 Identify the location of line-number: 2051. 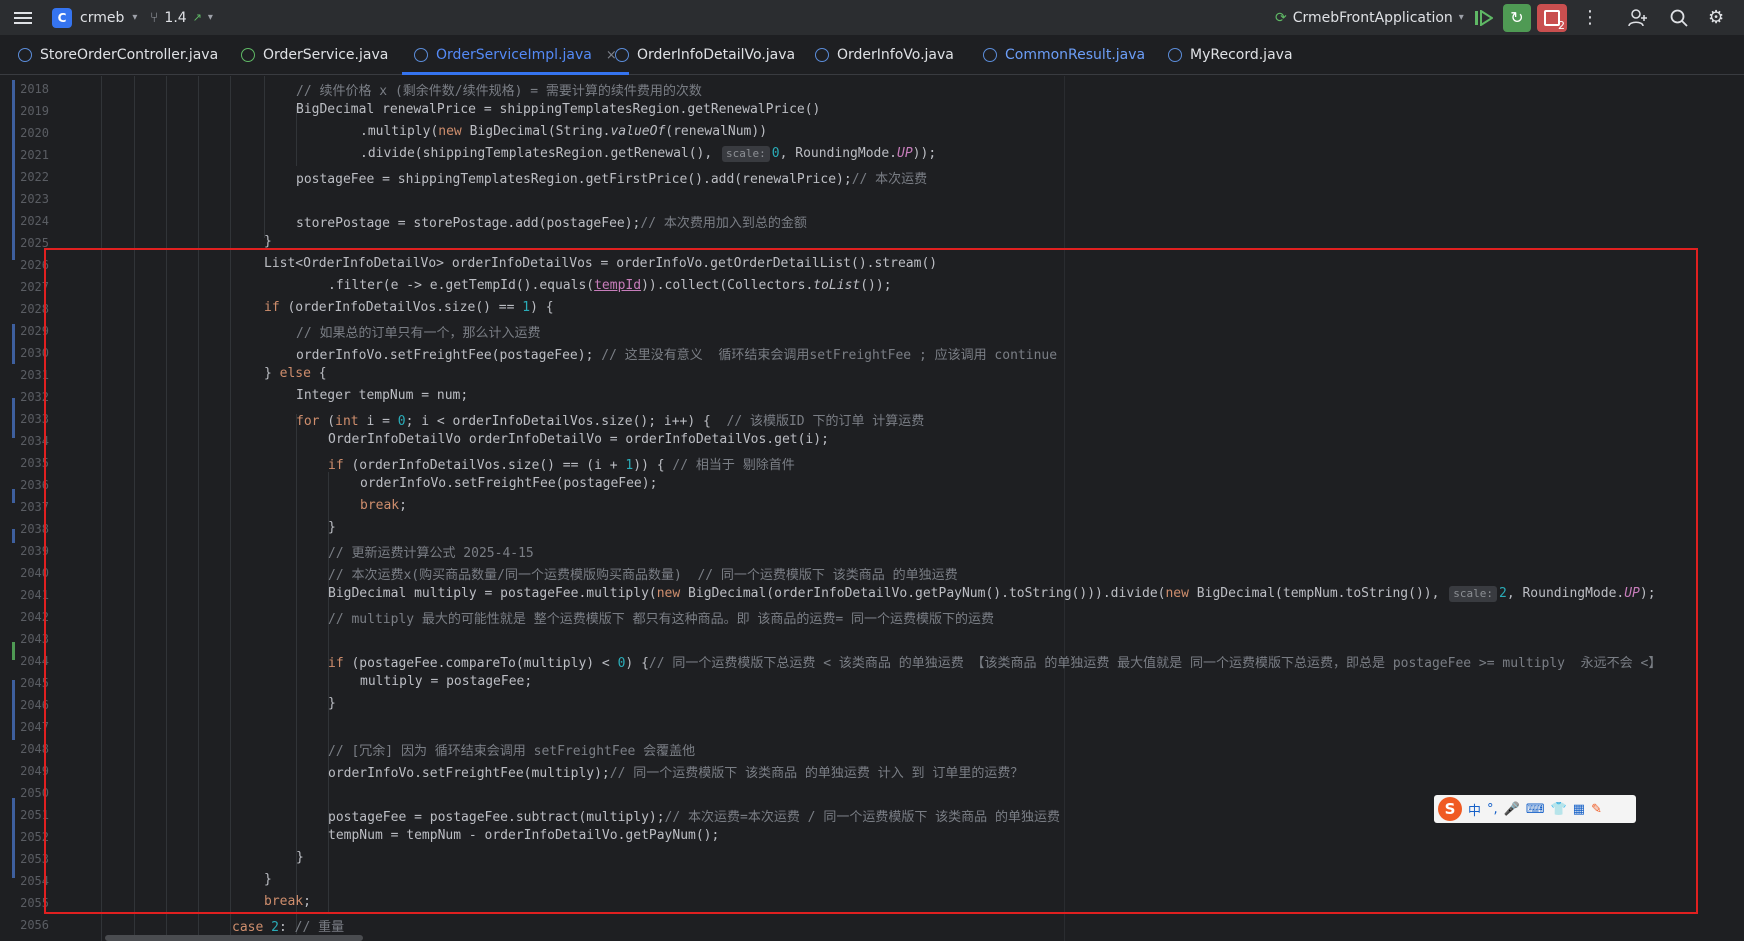
(34, 815).